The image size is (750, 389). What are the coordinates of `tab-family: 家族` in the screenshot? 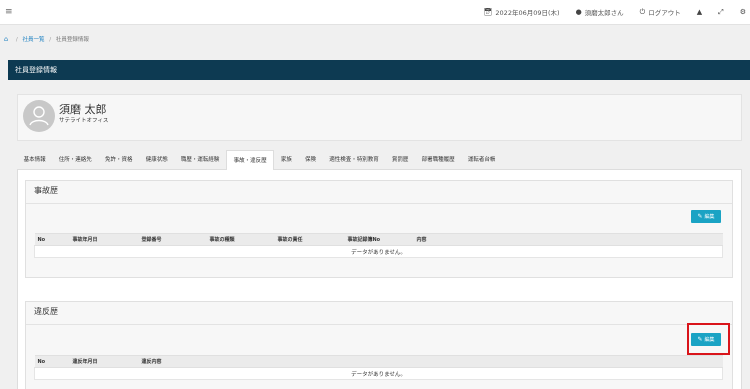 It's located at (286, 160).